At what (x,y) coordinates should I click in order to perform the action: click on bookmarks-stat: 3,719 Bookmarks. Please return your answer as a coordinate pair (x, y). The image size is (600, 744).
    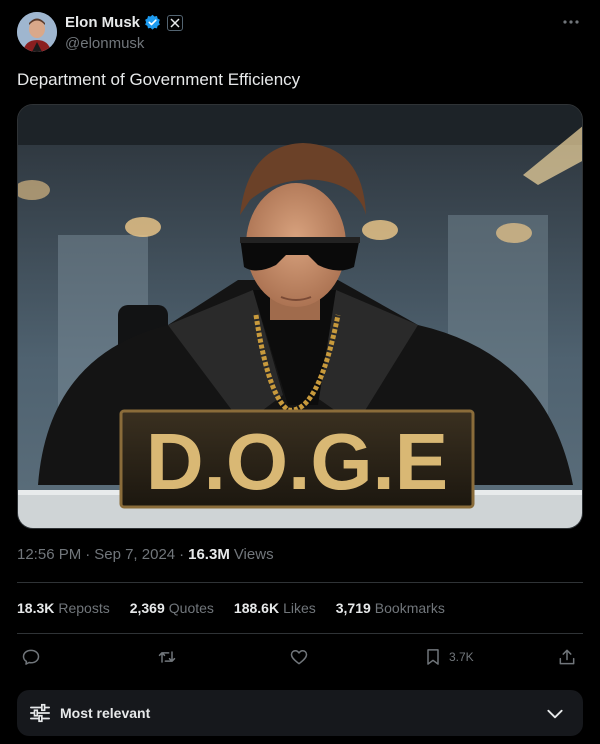
    Looking at the image, I should click on (390, 608).